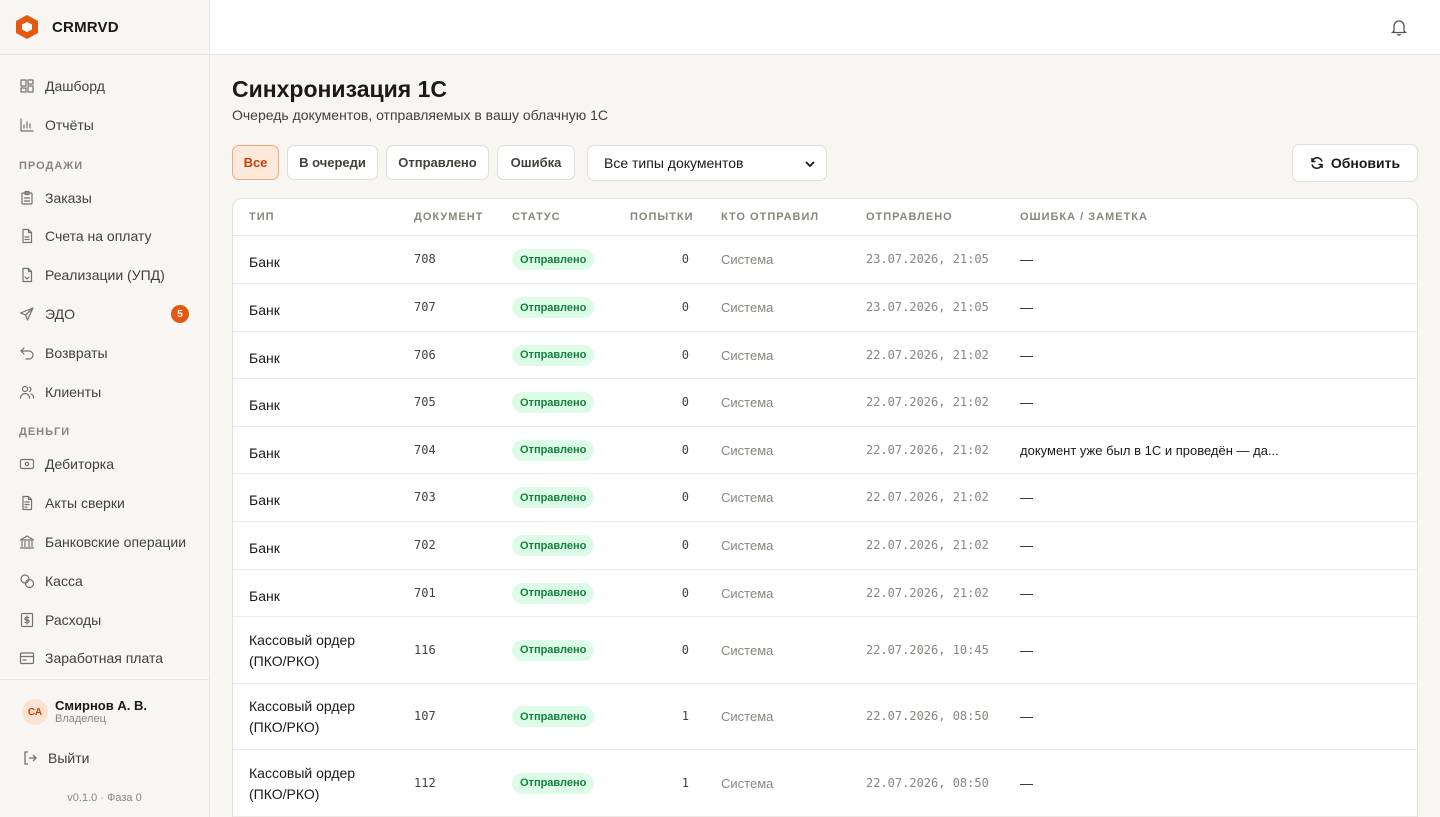 Image resolution: width=1440 pixels, height=817 pixels. I want to click on filter-sent-button: Отправлено, so click(437, 162).